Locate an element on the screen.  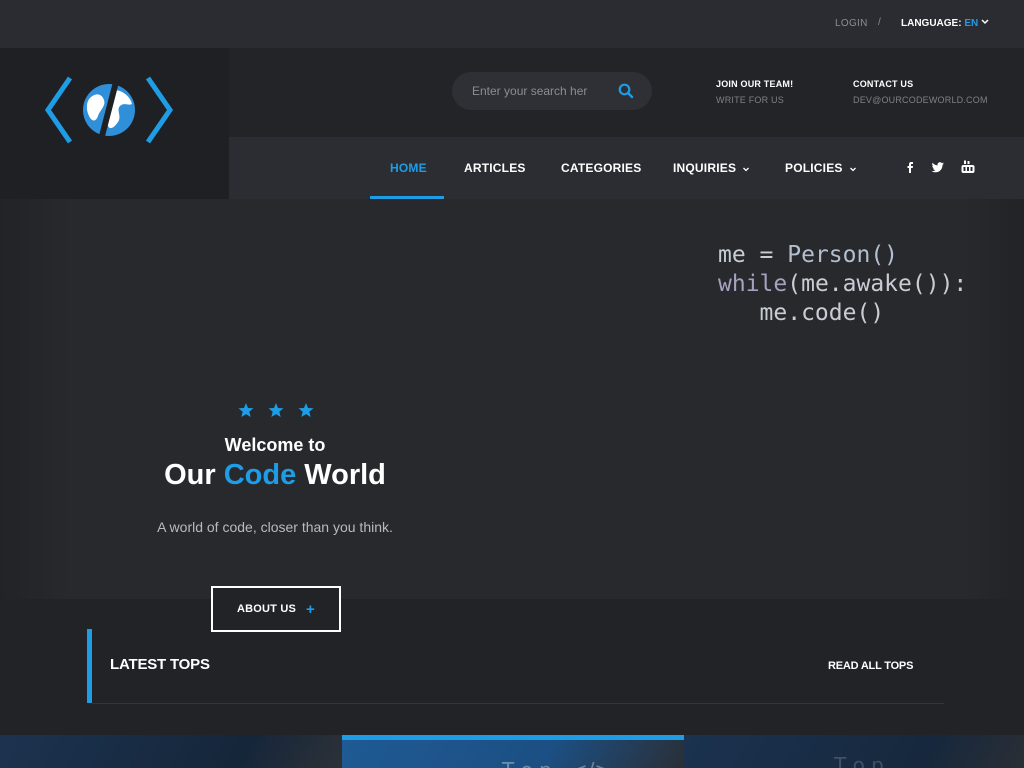
contact-title: CONTACT US is located at coordinates (883, 84).